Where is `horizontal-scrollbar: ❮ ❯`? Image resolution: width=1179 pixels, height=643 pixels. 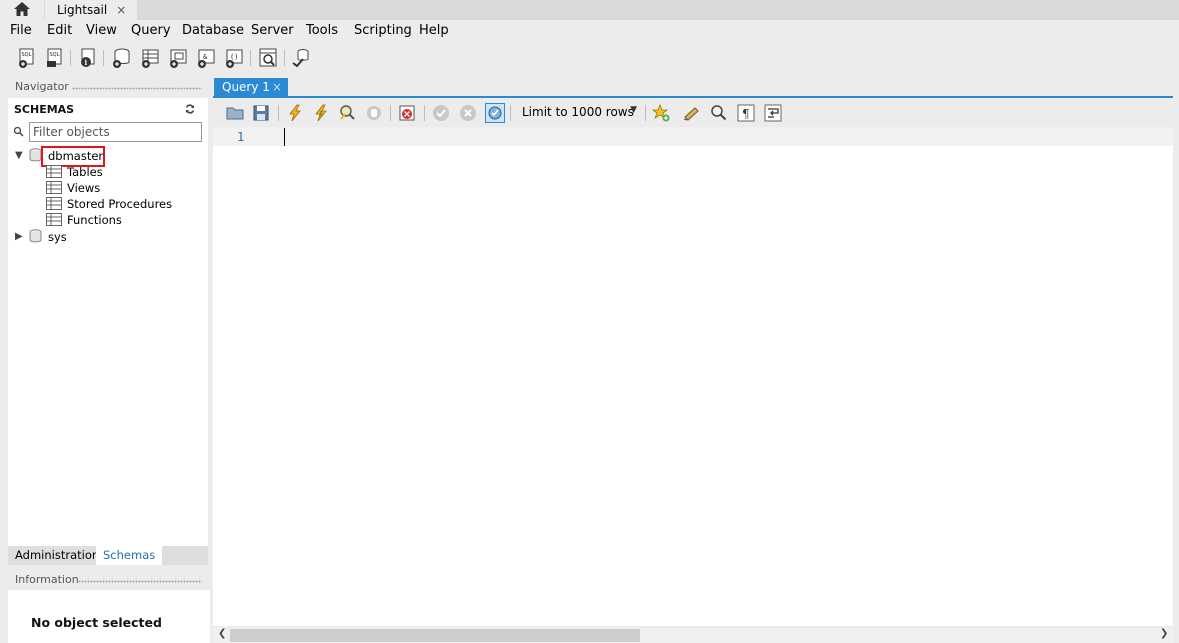
horizontal-scrollbar: ❮ ❯ is located at coordinates (693, 635).